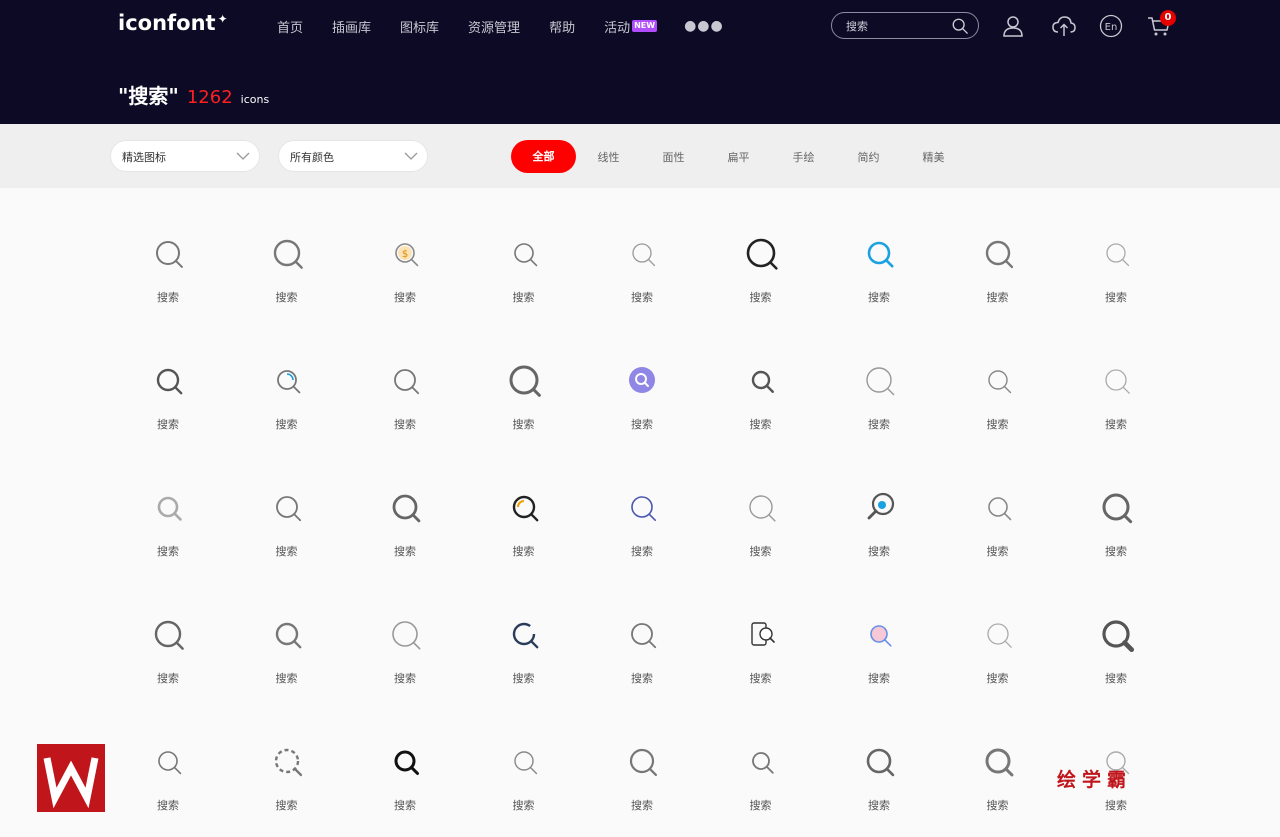 The height and width of the screenshot is (837, 1280). I want to click on nav-icon-library: 图标库, so click(419, 26).